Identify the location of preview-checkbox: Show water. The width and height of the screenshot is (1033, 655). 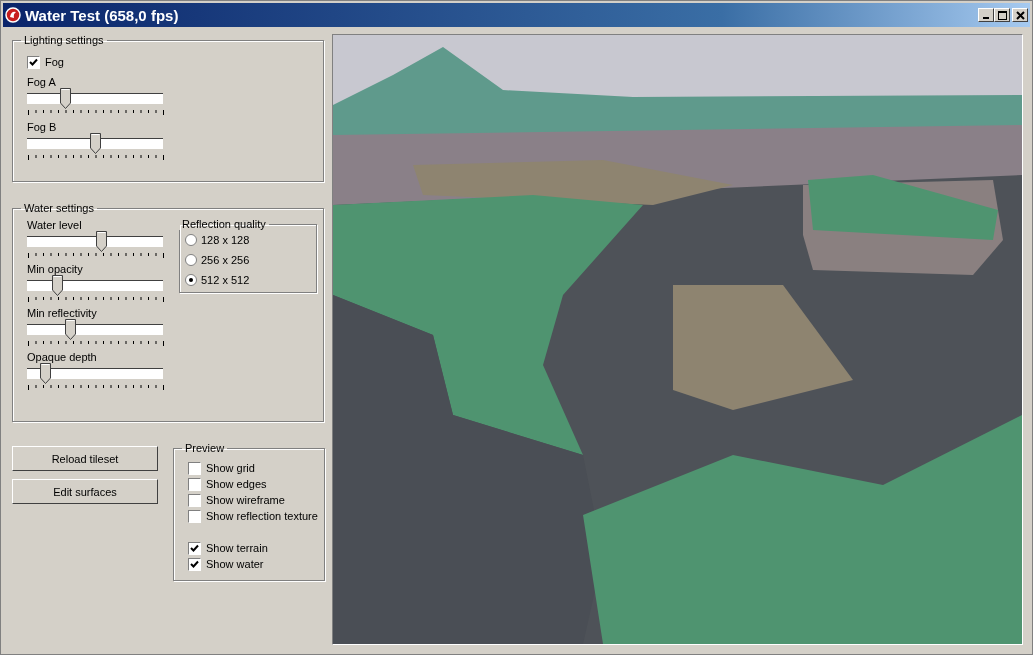
(256, 564).